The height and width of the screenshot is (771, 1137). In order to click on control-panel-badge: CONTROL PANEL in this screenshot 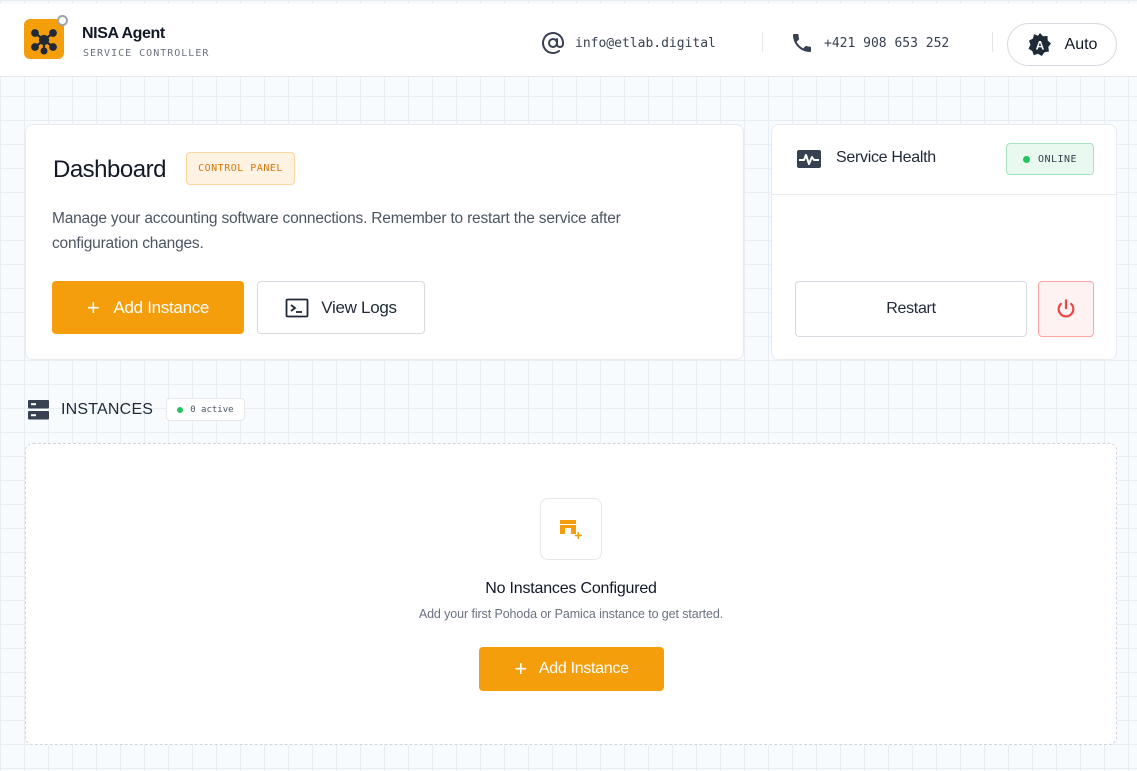, I will do `click(240, 168)`.